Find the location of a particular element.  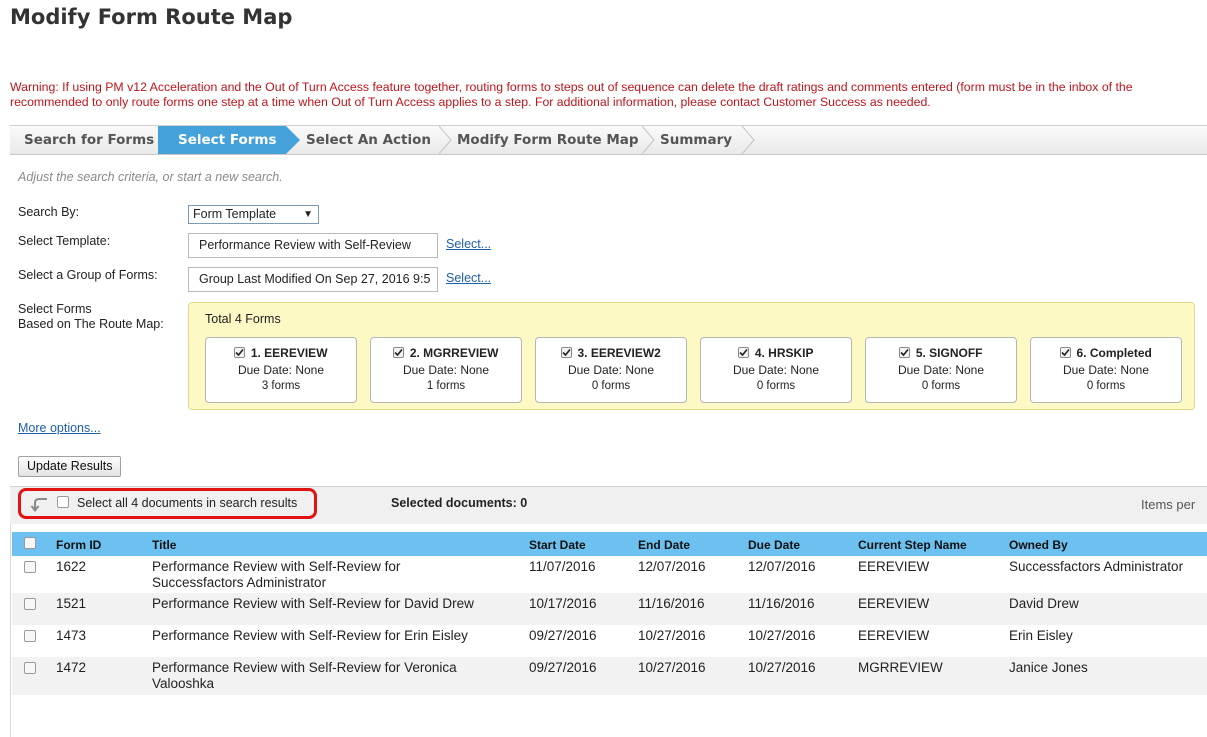

wizard-step-summary: Summary is located at coordinates (701, 140).